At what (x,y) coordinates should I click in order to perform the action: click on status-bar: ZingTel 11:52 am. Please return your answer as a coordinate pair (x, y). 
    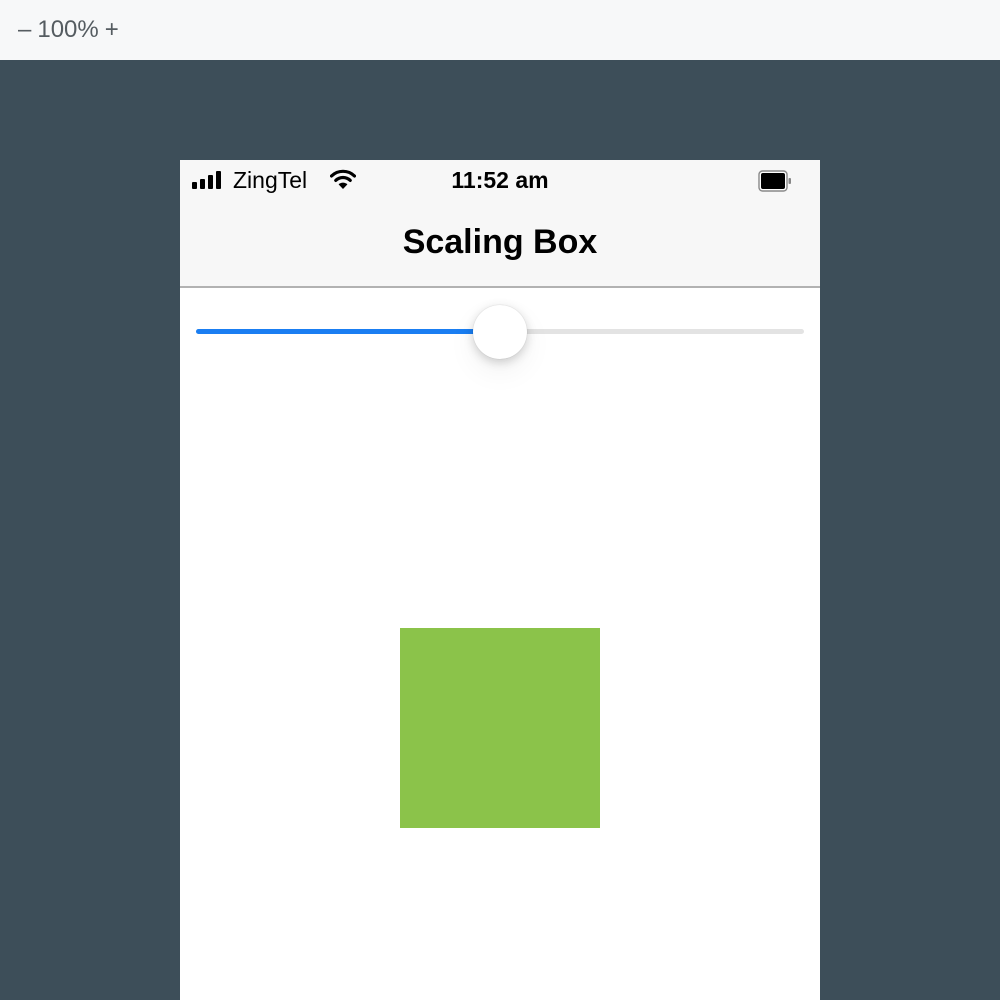
    Looking at the image, I should click on (500, 180).